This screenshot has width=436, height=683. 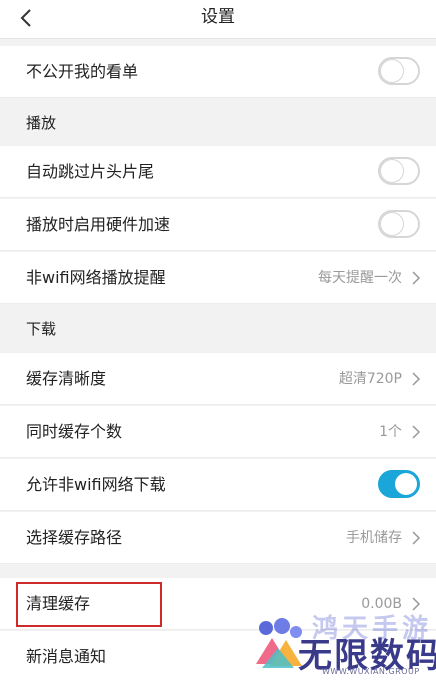 What do you see at coordinates (41, 329) in the screenshot?
I see `section-label: 下载` at bounding box center [41, 329].